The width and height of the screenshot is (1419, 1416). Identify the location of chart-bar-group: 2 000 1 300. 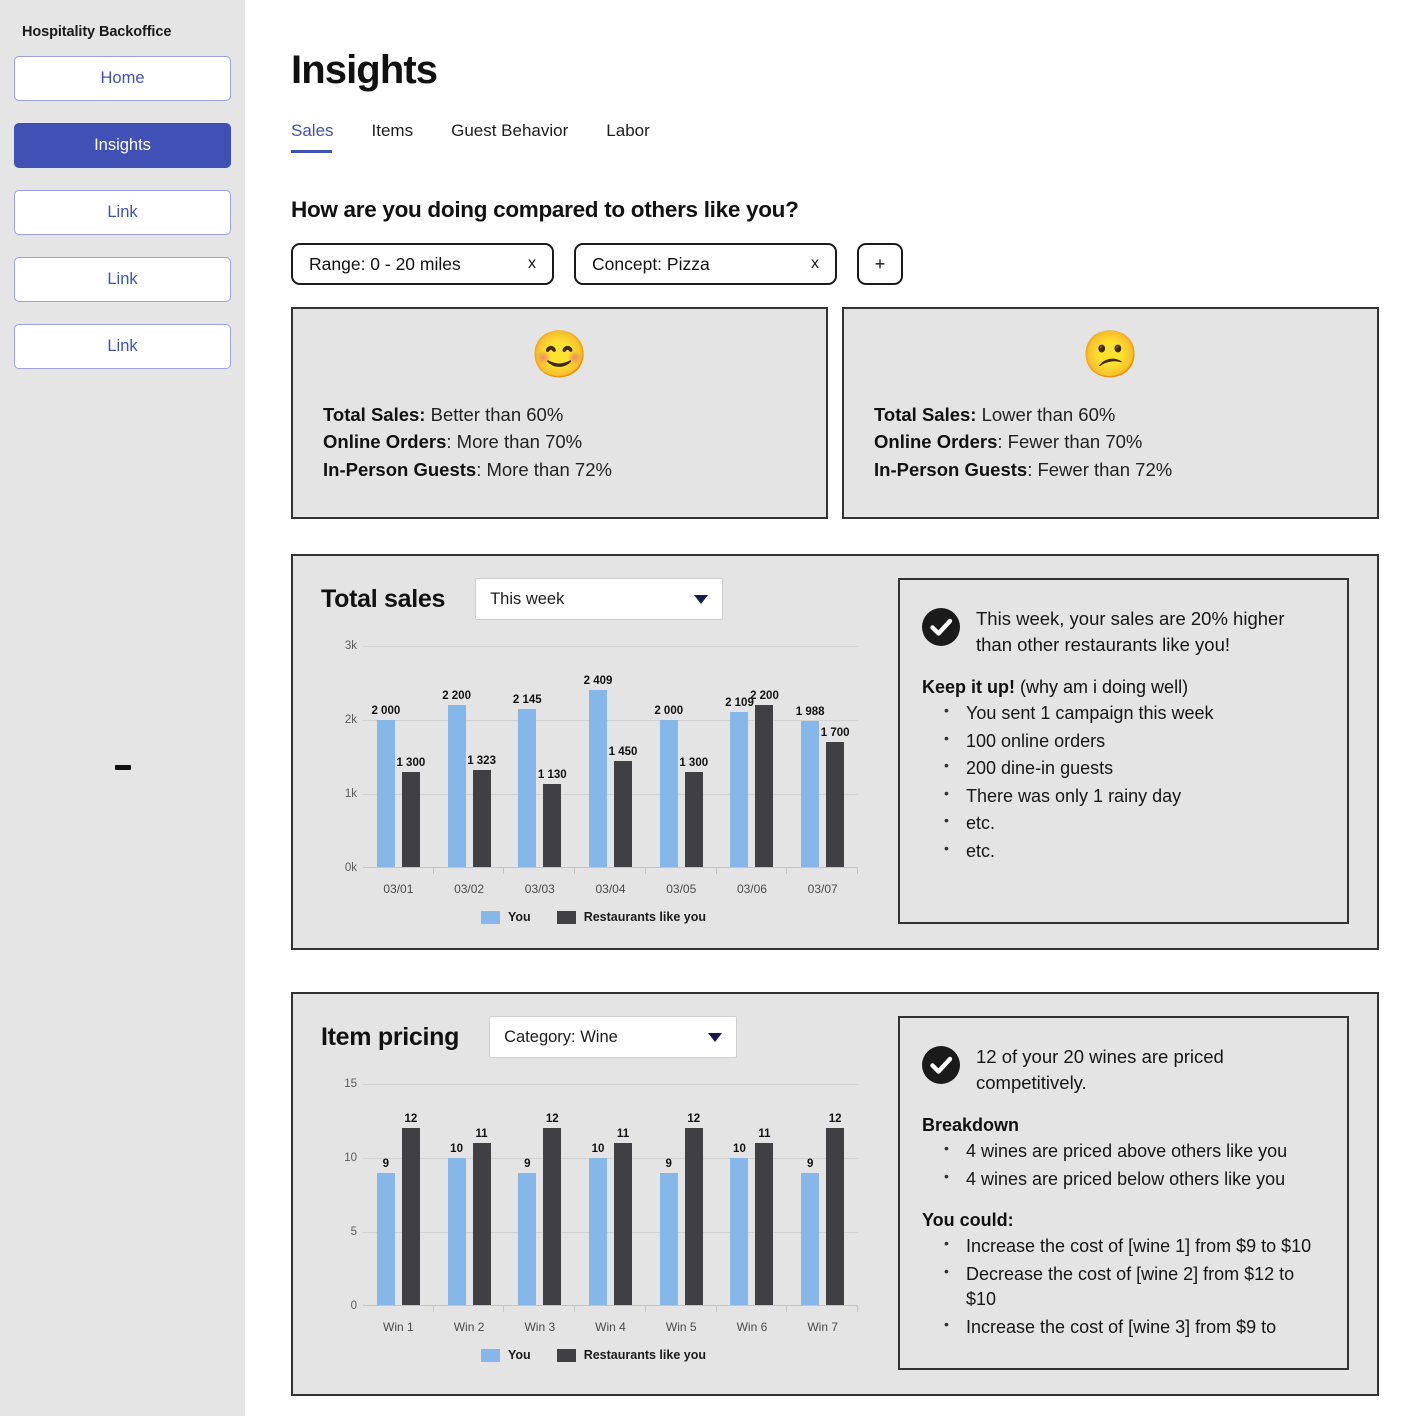
(398, 760).